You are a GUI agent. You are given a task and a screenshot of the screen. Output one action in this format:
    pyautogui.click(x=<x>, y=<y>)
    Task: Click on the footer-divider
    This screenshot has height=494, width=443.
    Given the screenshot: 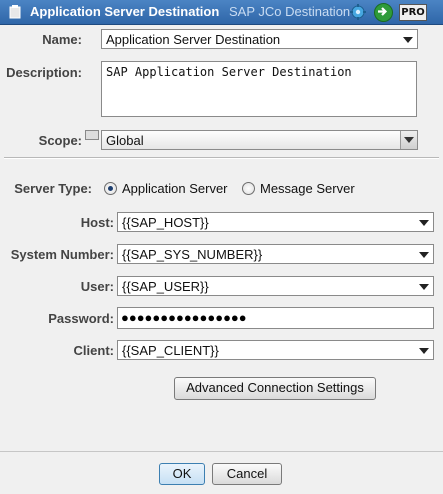 What is the action you would take?
    pyautogui.click(x=221, y=451)
    